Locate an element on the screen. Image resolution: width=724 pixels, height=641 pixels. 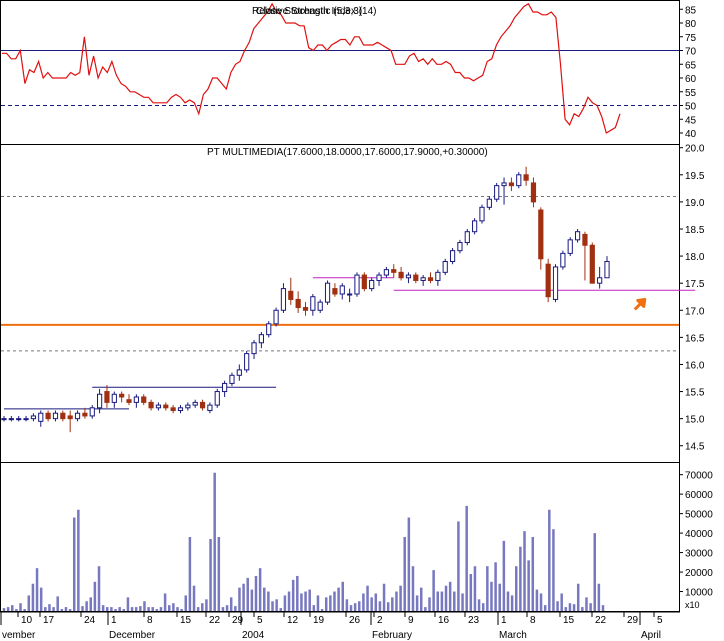
volume-tick-label: 10000 is located at coordinates (699, 593).